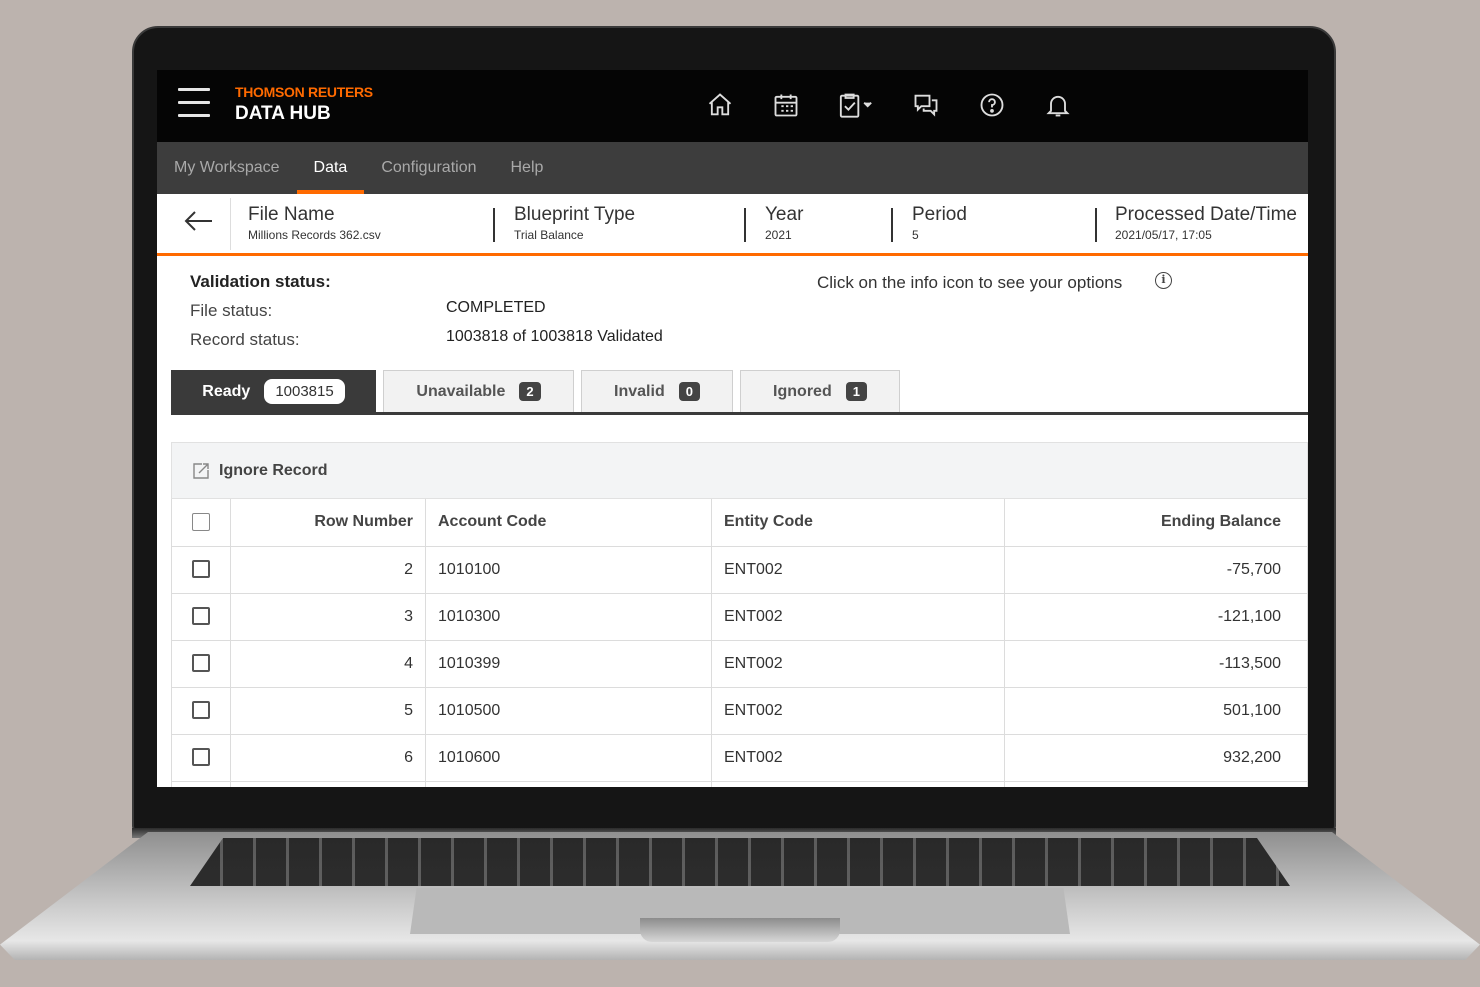 This screenshot has width=1480, height=987. Describe the element at coordinates (732, 168) in the screenshot. I see `main-nav: My Workspace Data Configuration Help` at that location.